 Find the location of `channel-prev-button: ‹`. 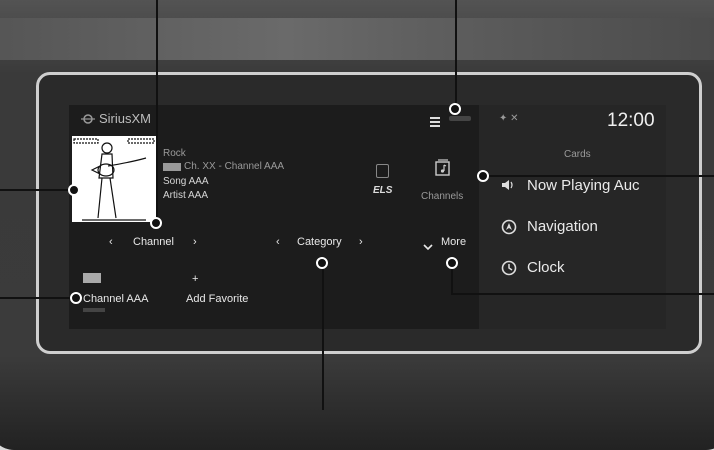

channel-prev-button: ‹ is located at coordinates (111, 242).